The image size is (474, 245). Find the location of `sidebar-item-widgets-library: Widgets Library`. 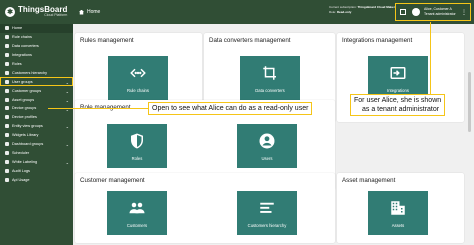

sidebar-item-widgets-library: Widgets Library is located at coordinates (36, 135).